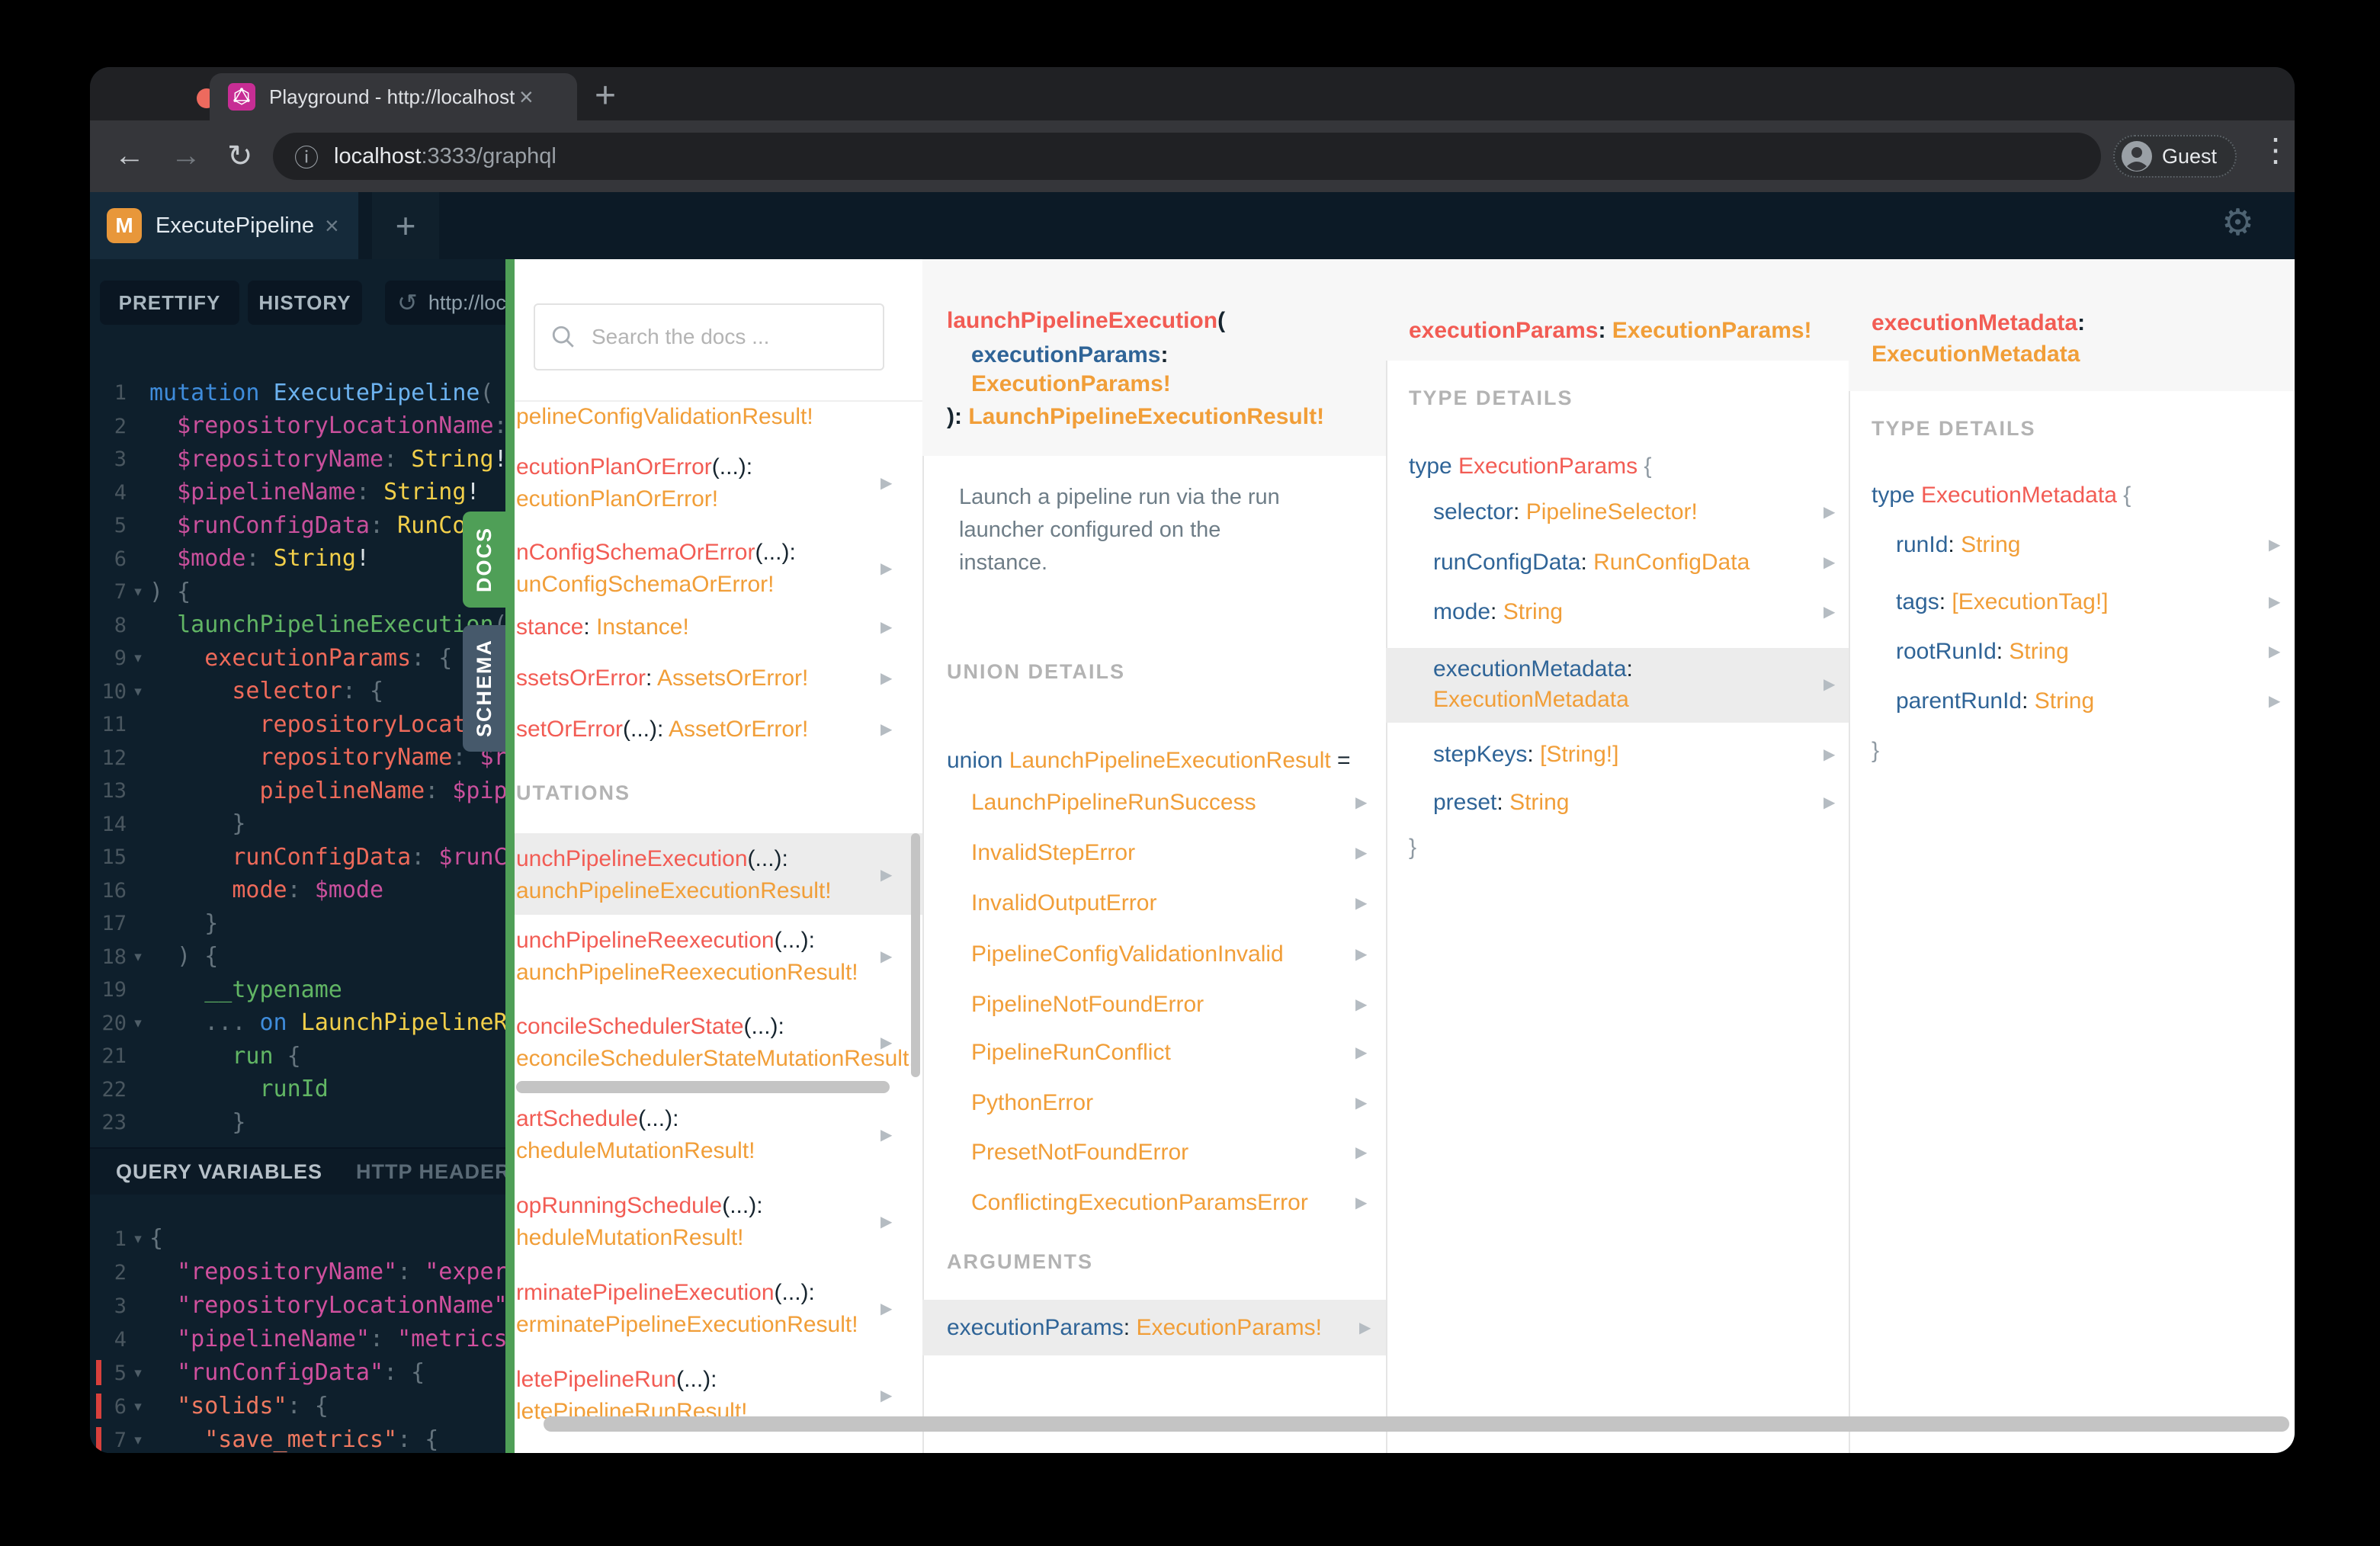 This screenshot has height=1546, width=2380. Describe the element at coordinates (2237, 222) in the screenshot. I see `settings-gear-icon: ⚙` at that location.